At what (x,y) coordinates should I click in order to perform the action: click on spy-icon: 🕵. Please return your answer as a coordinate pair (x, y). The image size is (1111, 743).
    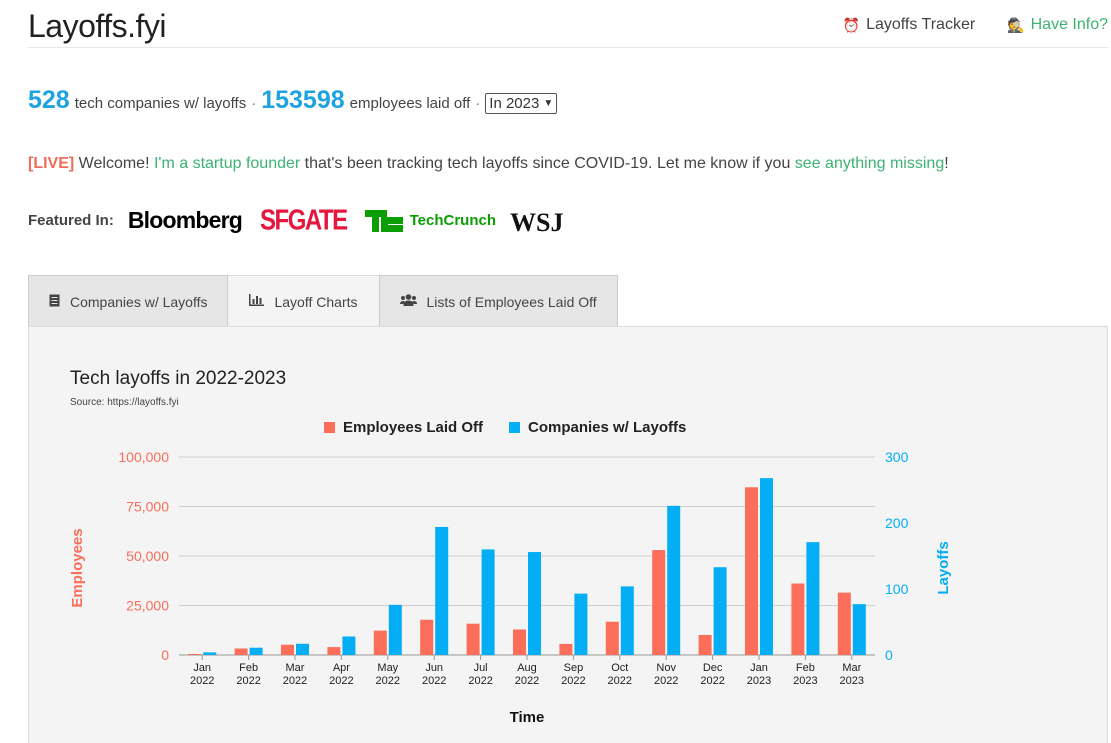
    Looking at the image, I should click on (1016, 24).